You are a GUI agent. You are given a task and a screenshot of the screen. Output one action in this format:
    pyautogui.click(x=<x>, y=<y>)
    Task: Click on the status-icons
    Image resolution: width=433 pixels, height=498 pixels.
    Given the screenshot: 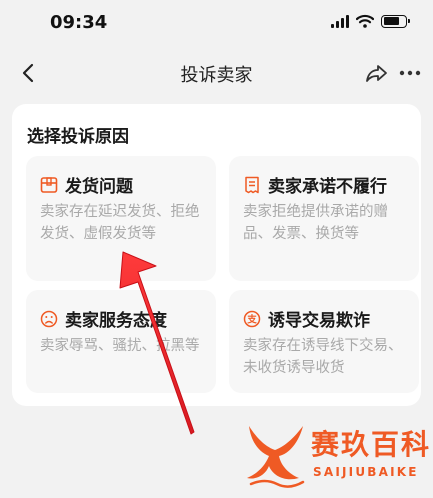 What is the action you would take?
    pyautogui.click(x=370, y=21)
    